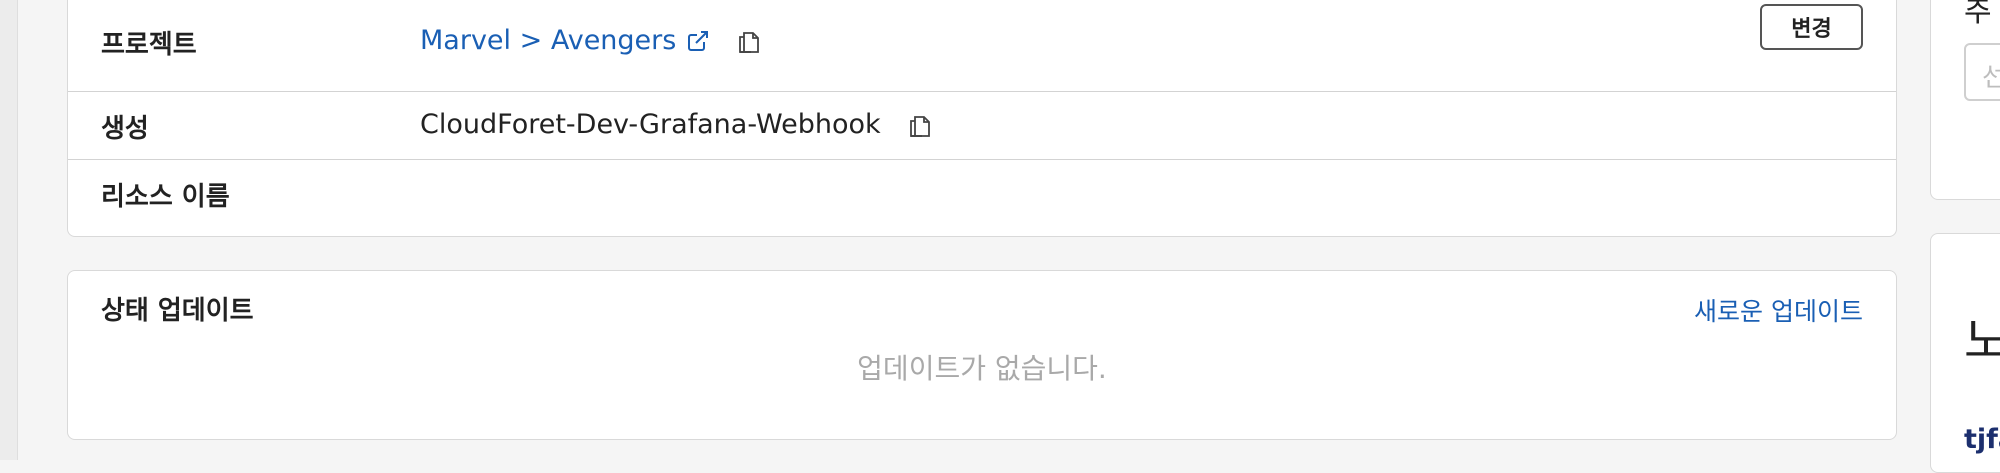 This screenshot has width=2000, height=473. What do you see at coordinates (1811, 27) in the screenshot?
I see `change-project-button: 변경` at bounding box center [1811, 27].